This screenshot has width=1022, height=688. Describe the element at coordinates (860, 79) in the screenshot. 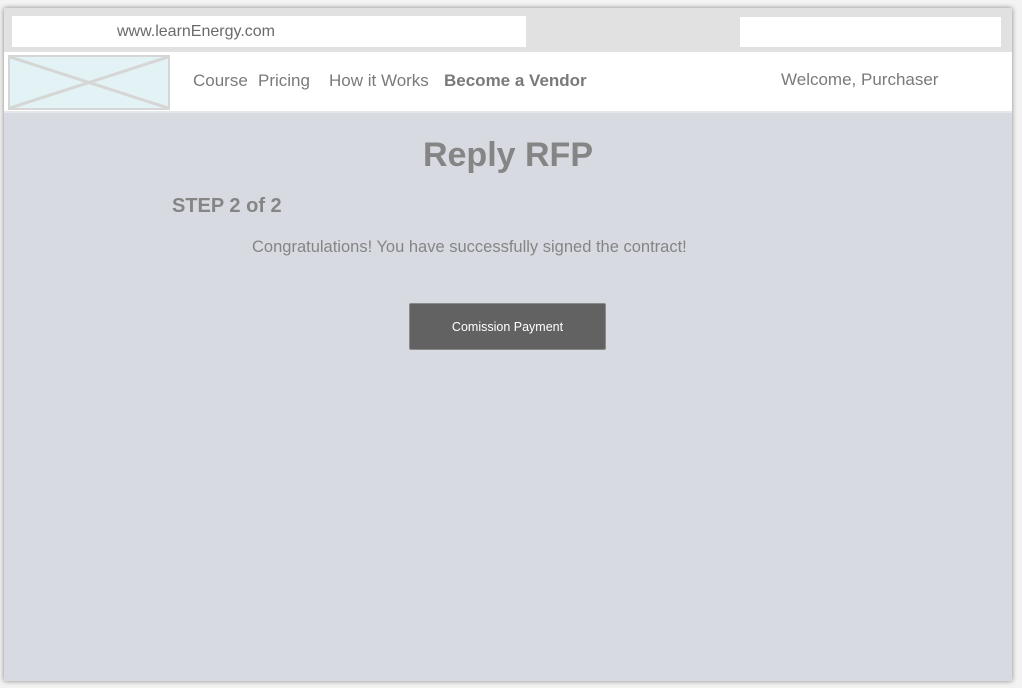

I see `welcome-text: Welcome, Purchaser` at that location.